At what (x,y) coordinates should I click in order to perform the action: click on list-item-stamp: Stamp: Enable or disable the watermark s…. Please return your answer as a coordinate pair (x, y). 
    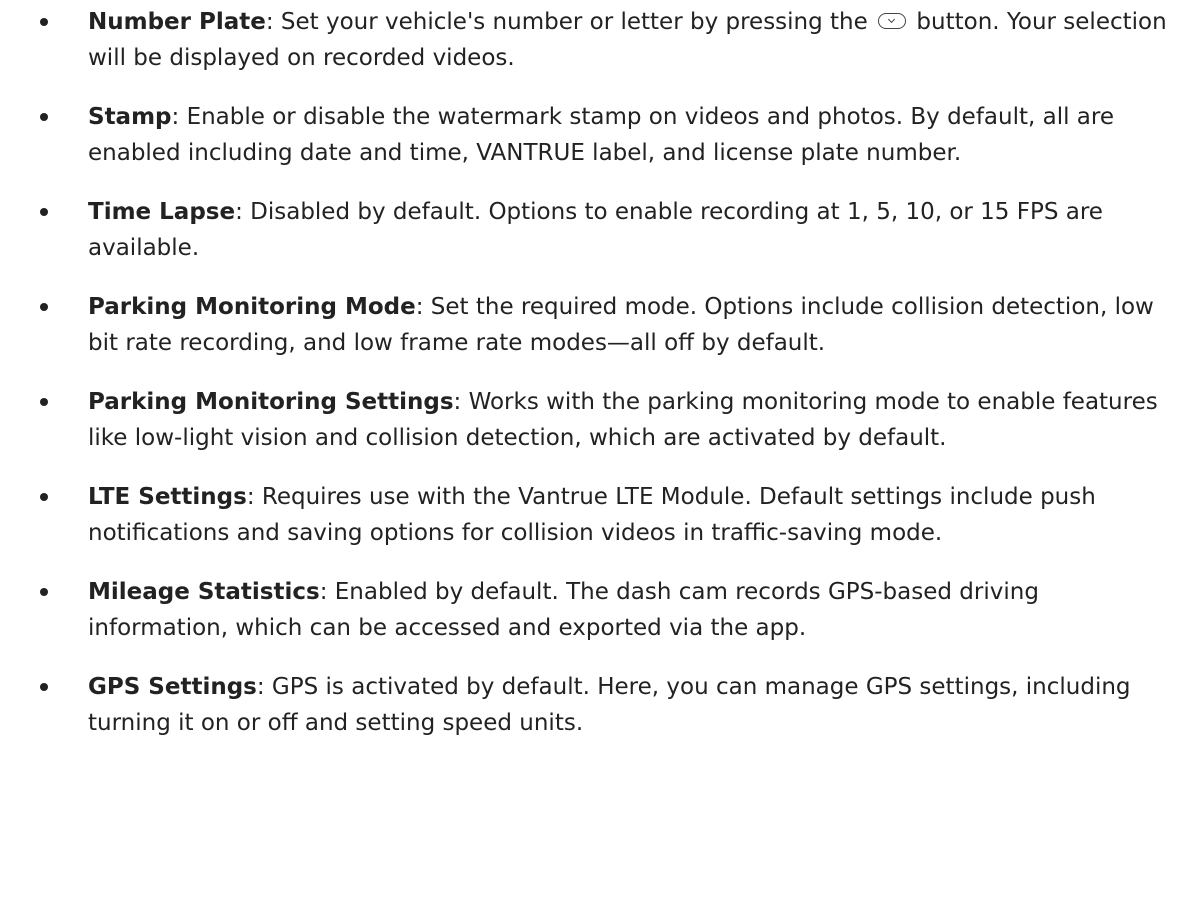
    Looking at the image, I should click on (591, 135).